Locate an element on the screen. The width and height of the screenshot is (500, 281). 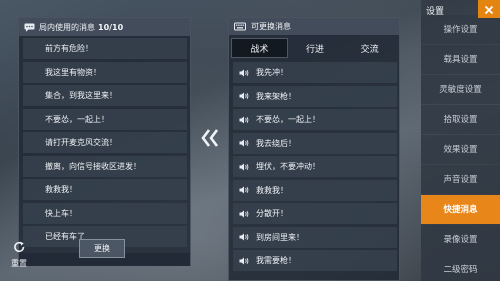
in-game-message-item: 前方有危险！ is located at coordinates (105, 48).